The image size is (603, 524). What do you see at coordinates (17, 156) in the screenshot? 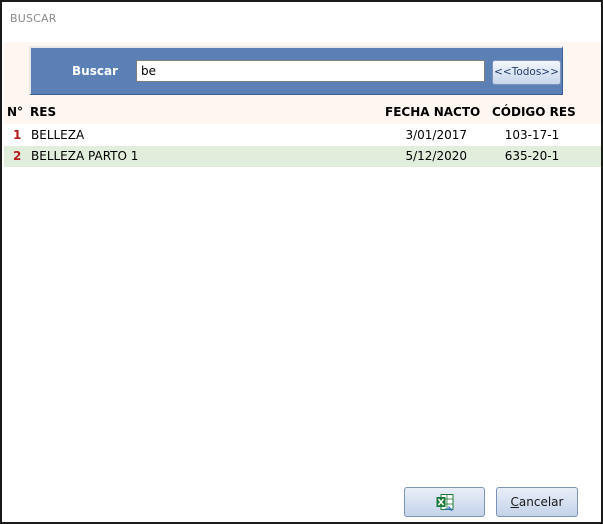
I see `row-number: 2` at bounding box center [17, 156].